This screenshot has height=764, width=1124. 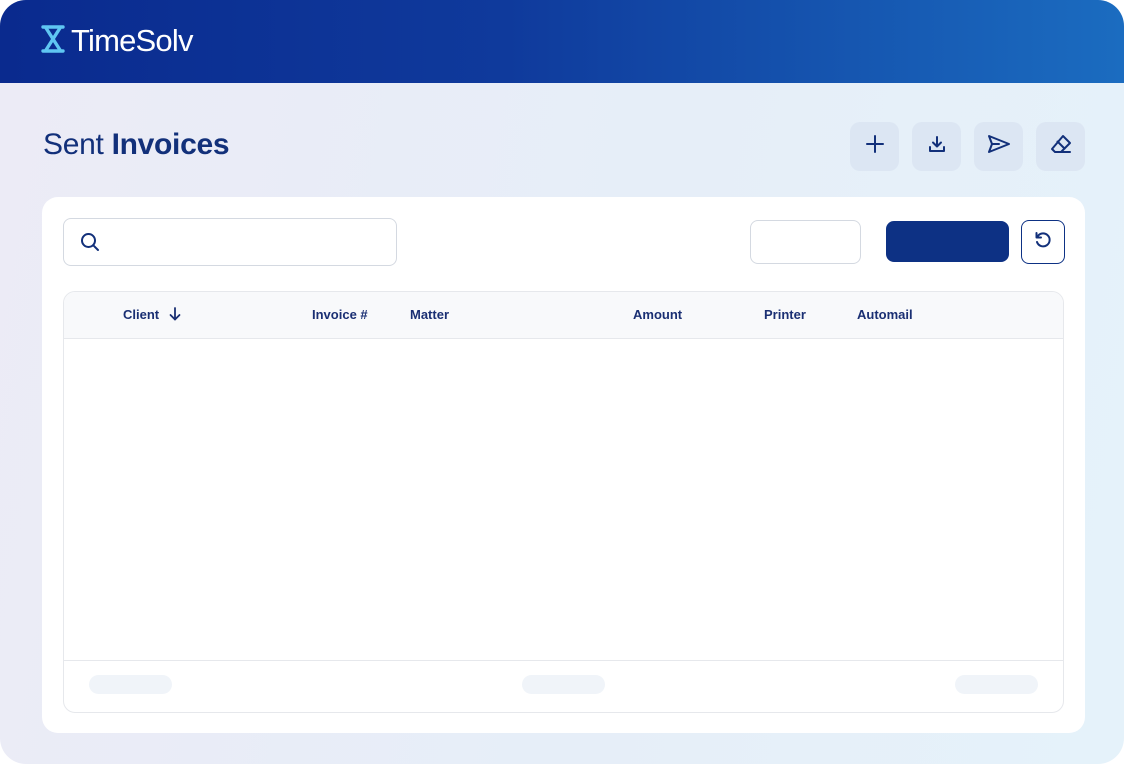 What do you see at coordinates (132, 40) in the screenshot?
I see `logo-text: TimeSolv` at bounding box center [132, 40].